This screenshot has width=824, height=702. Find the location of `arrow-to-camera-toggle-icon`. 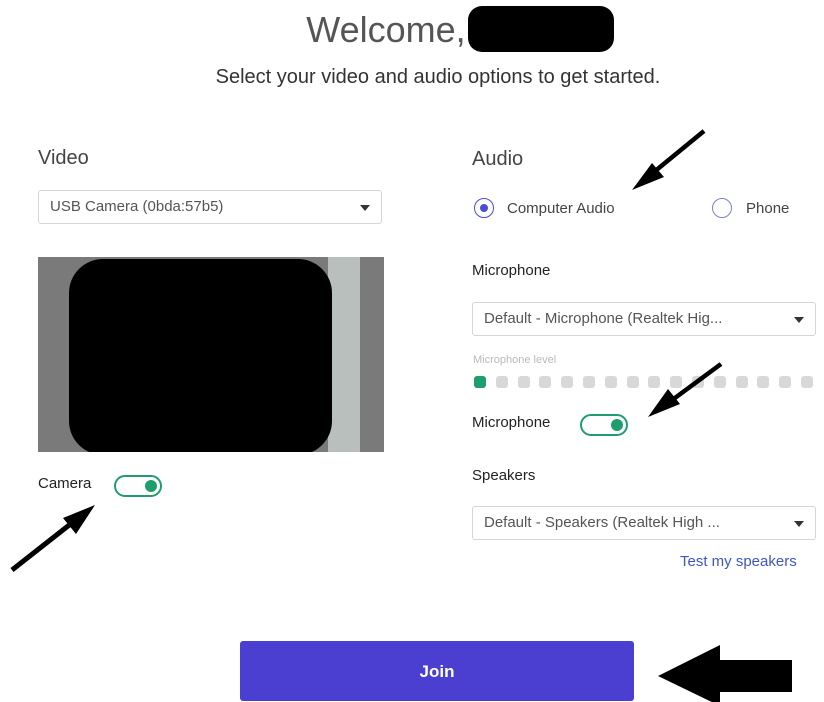

arrow-to-camera-toggle-icon is located at coordinates (52, 538).